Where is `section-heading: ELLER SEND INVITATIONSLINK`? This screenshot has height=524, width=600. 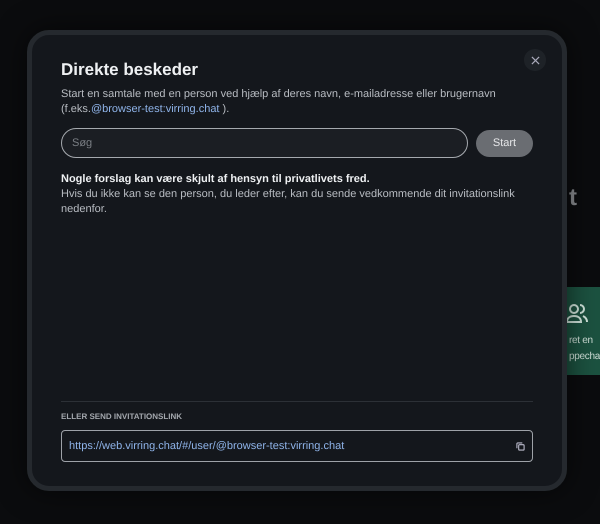 section-heading: ELLER SEND INVITATIONSLINK is located at coordinates (122, 416).